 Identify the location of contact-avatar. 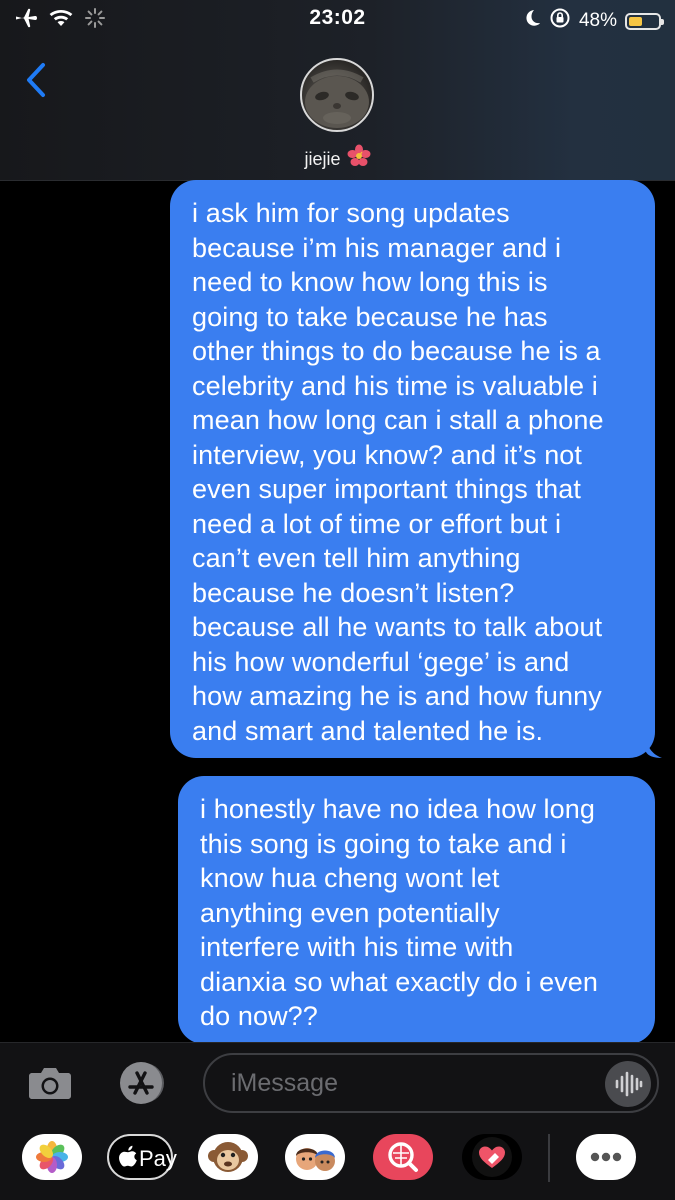
(337, 95).